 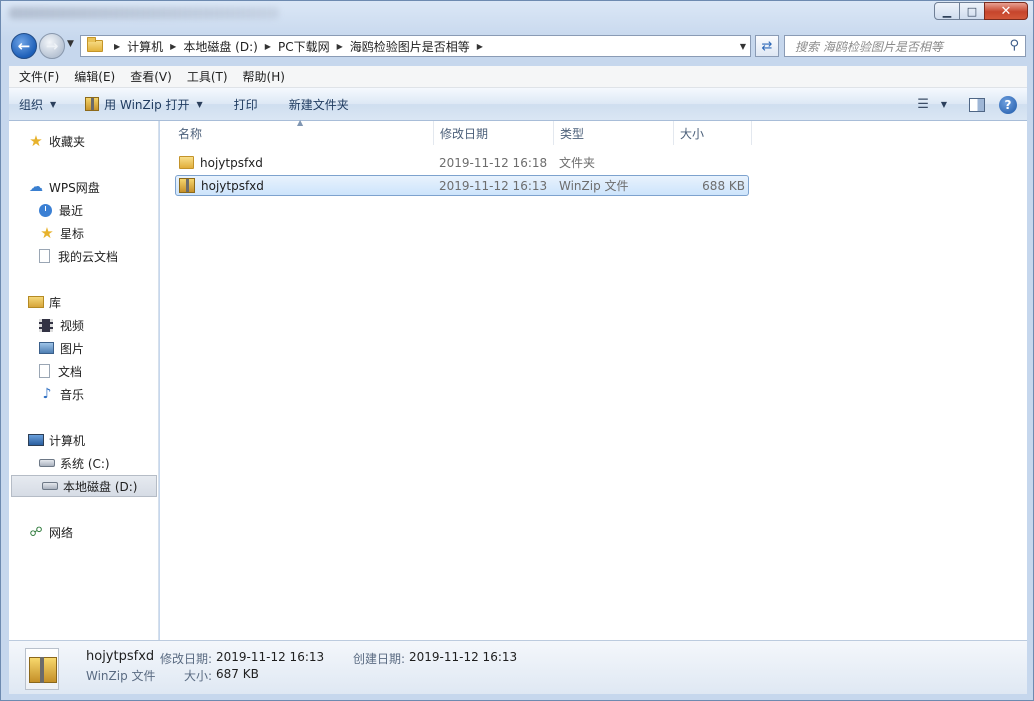 I want to click on menu-tools: 工具(T), so click(x=205, y=76).